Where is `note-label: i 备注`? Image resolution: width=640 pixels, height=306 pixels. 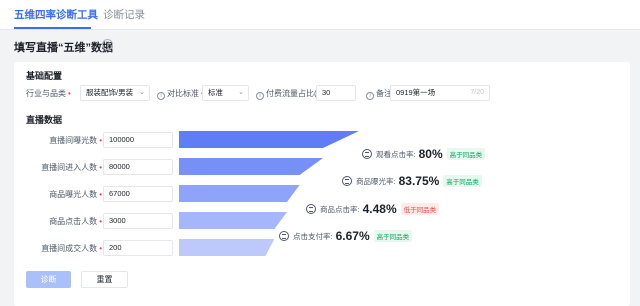 note-label: i 备注 is located at coordinates (379, 94).